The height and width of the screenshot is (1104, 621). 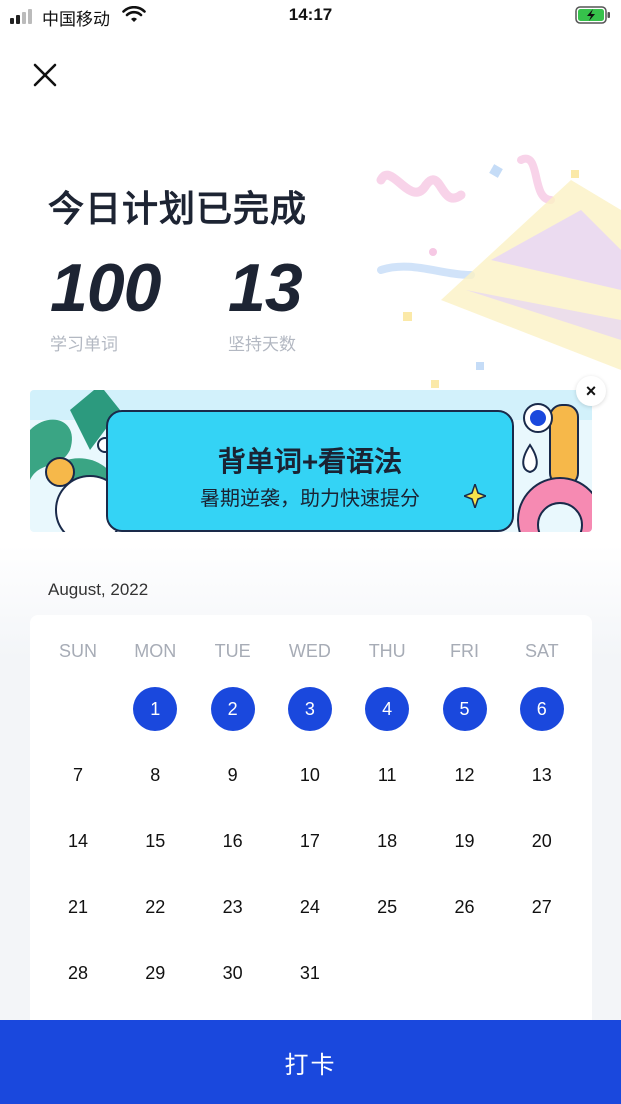 I want to click on calendar-day: 12, so click(x=465, y=775).